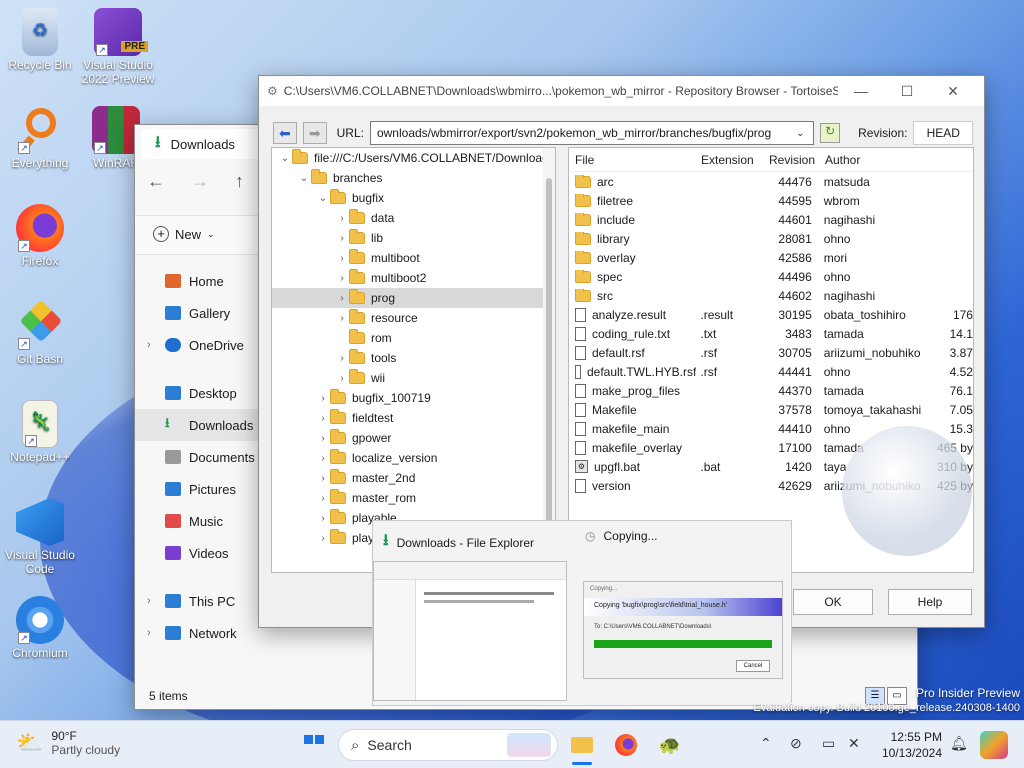  Describe the element at coordinates (413, 378) in the screenshot. I see `tree-item: › wii` at that location.